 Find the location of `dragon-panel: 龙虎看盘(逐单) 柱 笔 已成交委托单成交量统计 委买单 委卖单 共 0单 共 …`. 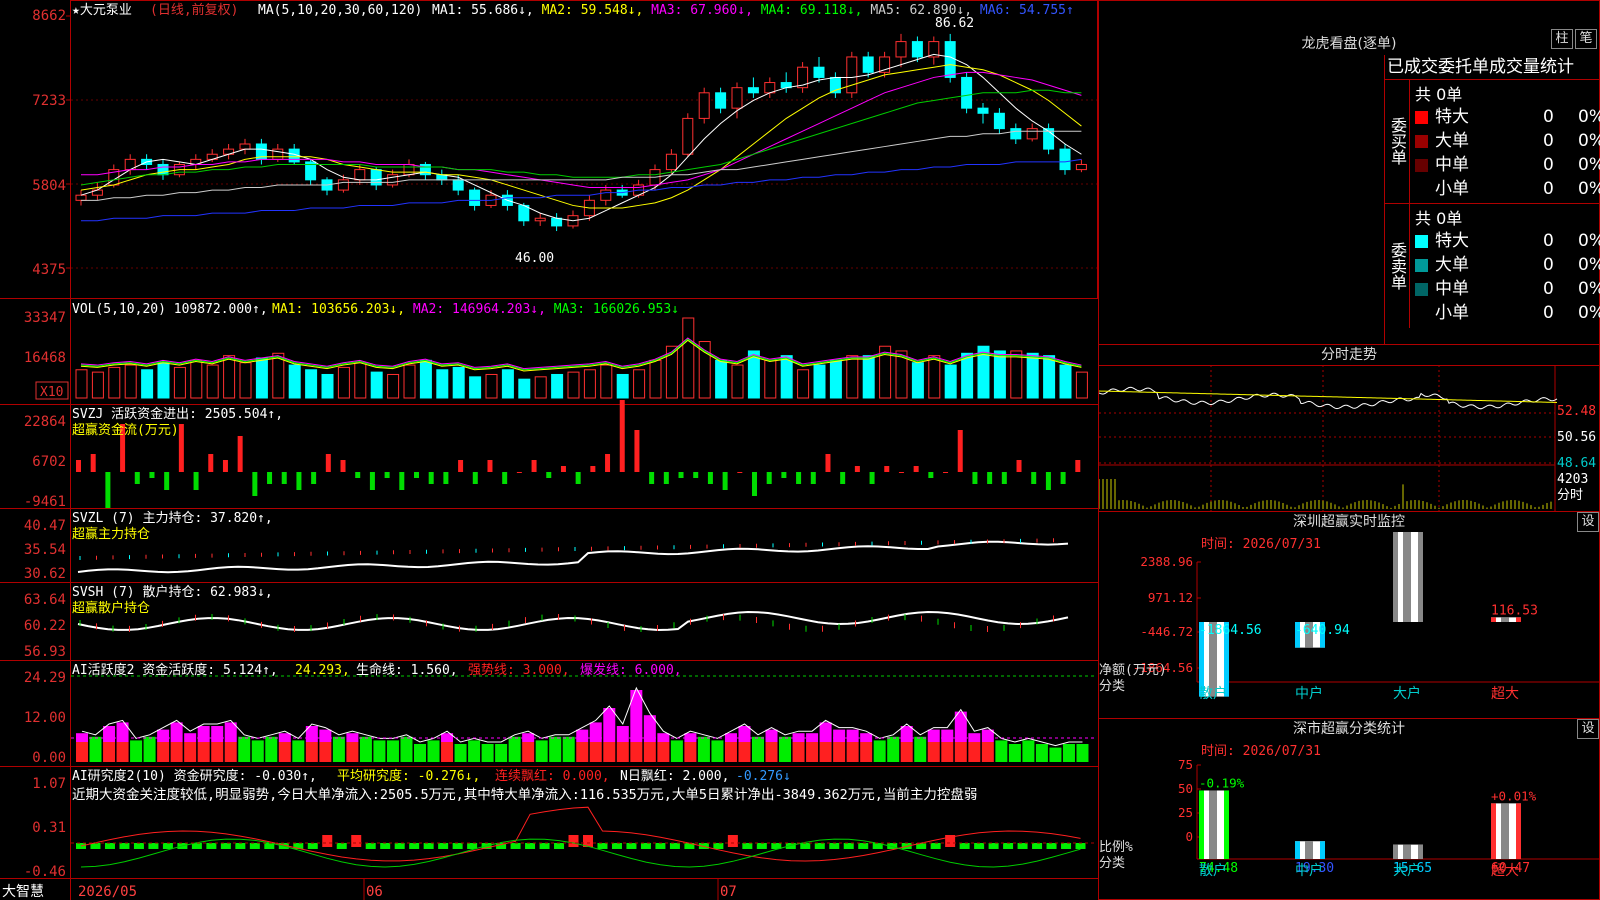

dragon-panel: 龙虎看盘(逐单) 柱 笔 已成交委托单成交量统计 委买单 委卖单 共 0单 共 … is located at coordinates (1349, 172).